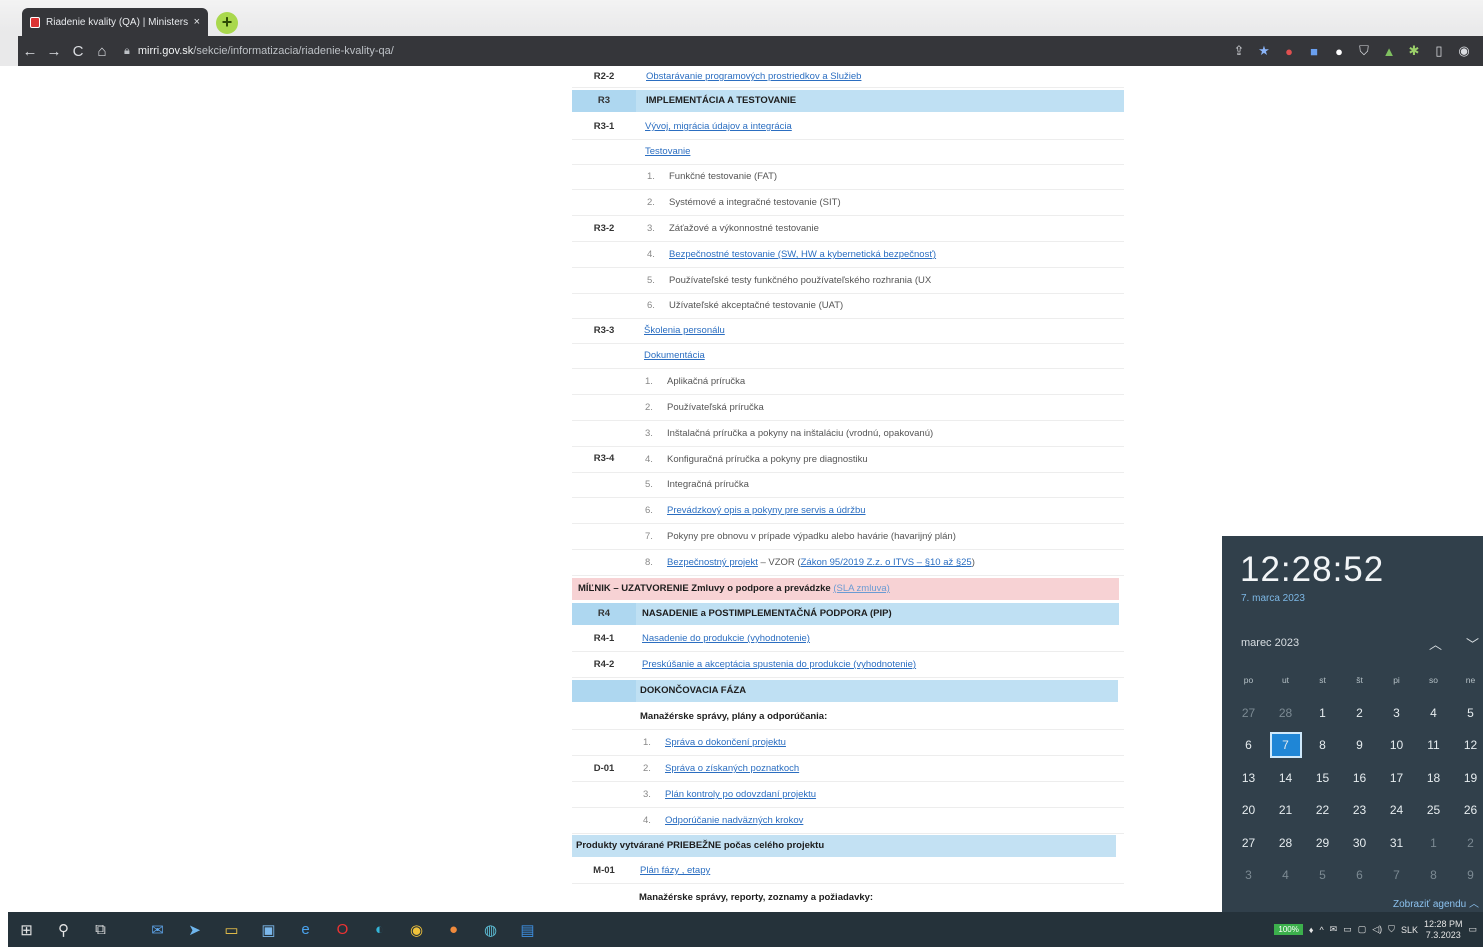 Image resolution: width=1483 pixels, height=947 pixels. What do you see at coordinates (1472, 929) in the screenshot?
I see `notifications-icon: ▭` at bounding box center [1472, 929].